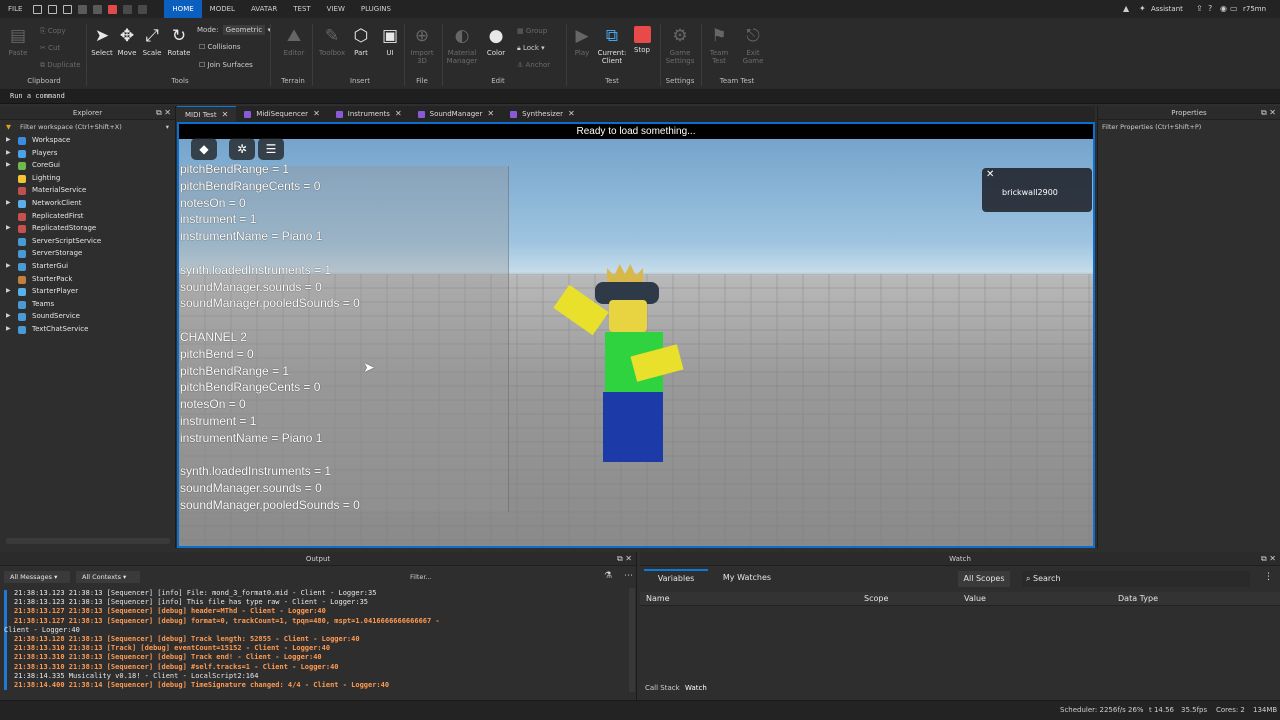  What do you see at coordinates (390, 41) in the screenshot?
I see `ui-button: ▣ UI` at bounding box center [390, 41].